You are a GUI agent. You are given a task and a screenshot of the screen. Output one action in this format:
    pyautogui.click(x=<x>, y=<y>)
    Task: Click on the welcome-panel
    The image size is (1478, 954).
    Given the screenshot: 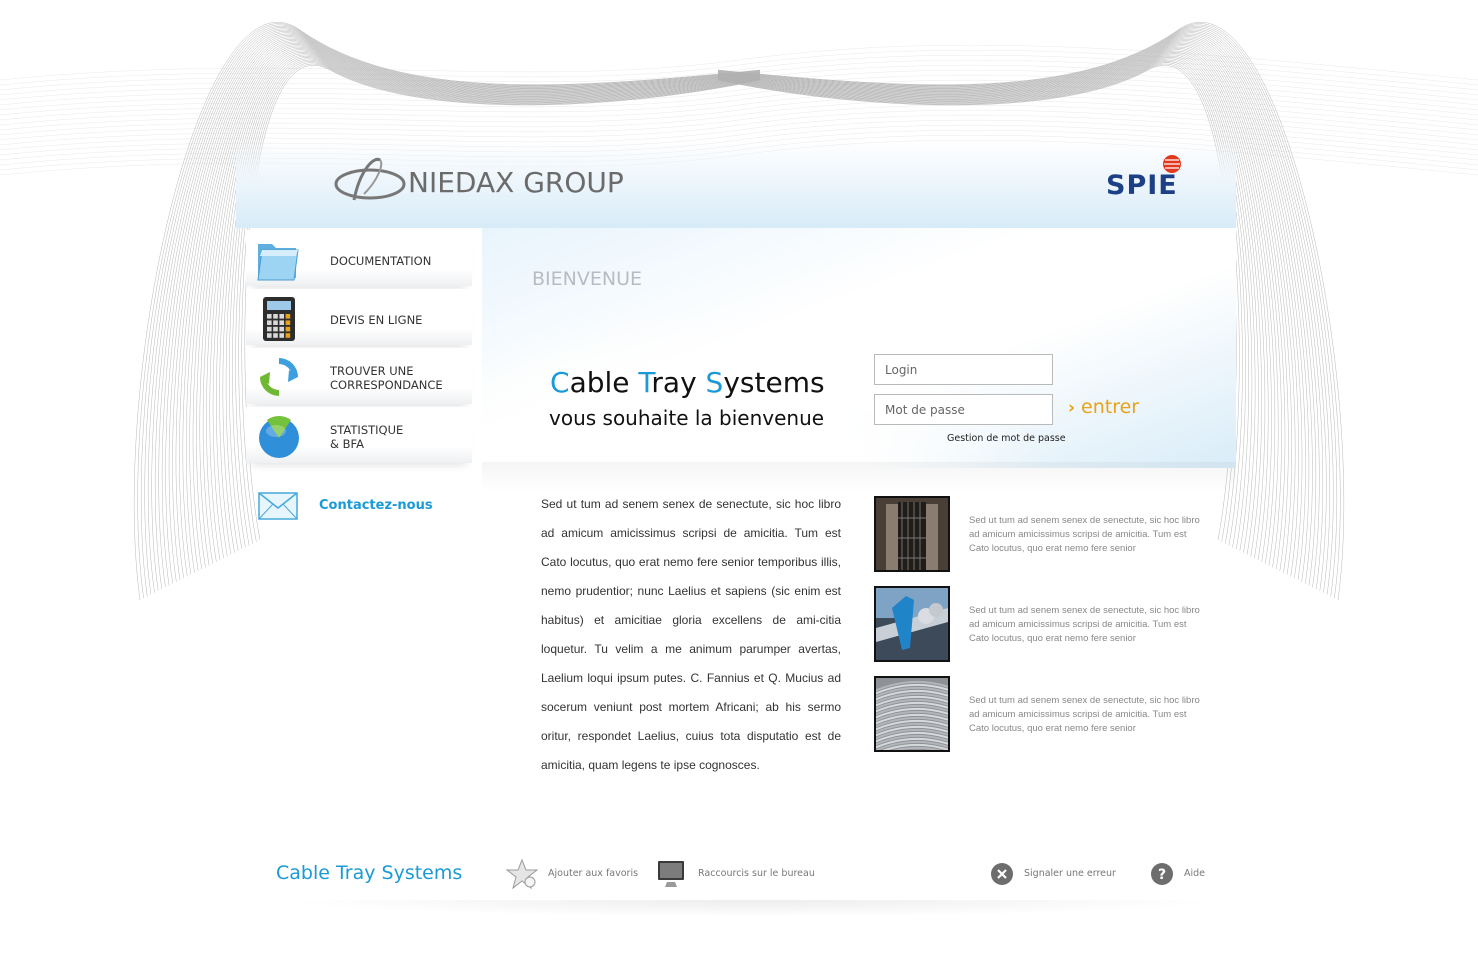 What is the action you would take?
    pyautogui.click(x=859, y=348)
    